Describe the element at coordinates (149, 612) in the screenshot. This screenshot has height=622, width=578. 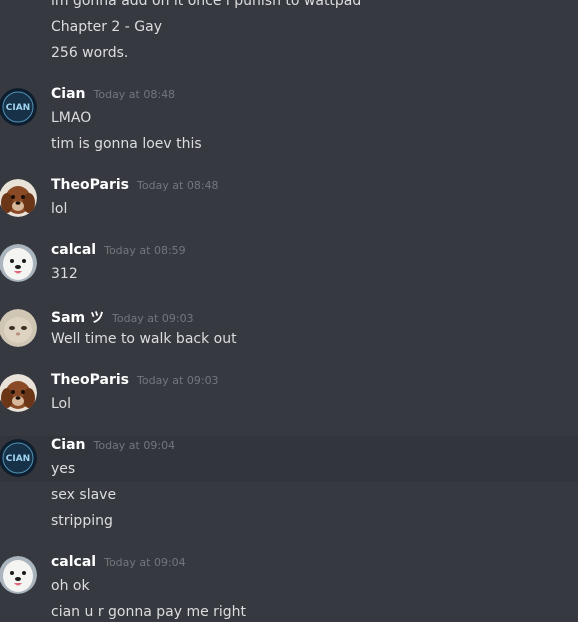
I see `message-text: cian u r gonna pay me right` at that location.